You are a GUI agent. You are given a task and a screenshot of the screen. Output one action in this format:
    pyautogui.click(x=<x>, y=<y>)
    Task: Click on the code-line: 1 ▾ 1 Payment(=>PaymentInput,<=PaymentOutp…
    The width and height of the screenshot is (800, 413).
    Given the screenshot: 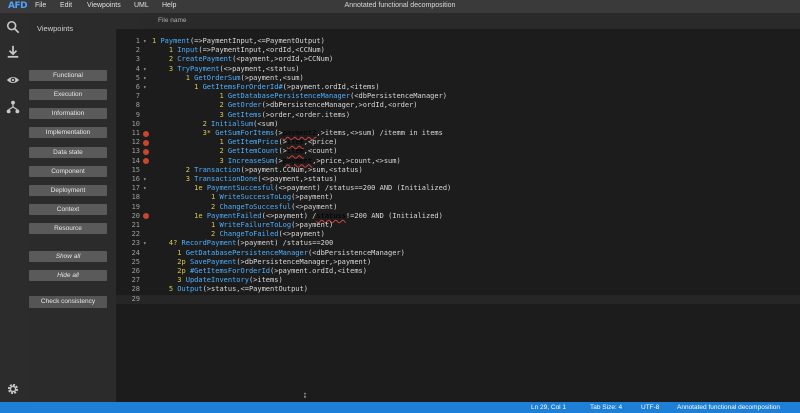 What is the action you would take?
    pyautogui.click(x=468, y=41)
    